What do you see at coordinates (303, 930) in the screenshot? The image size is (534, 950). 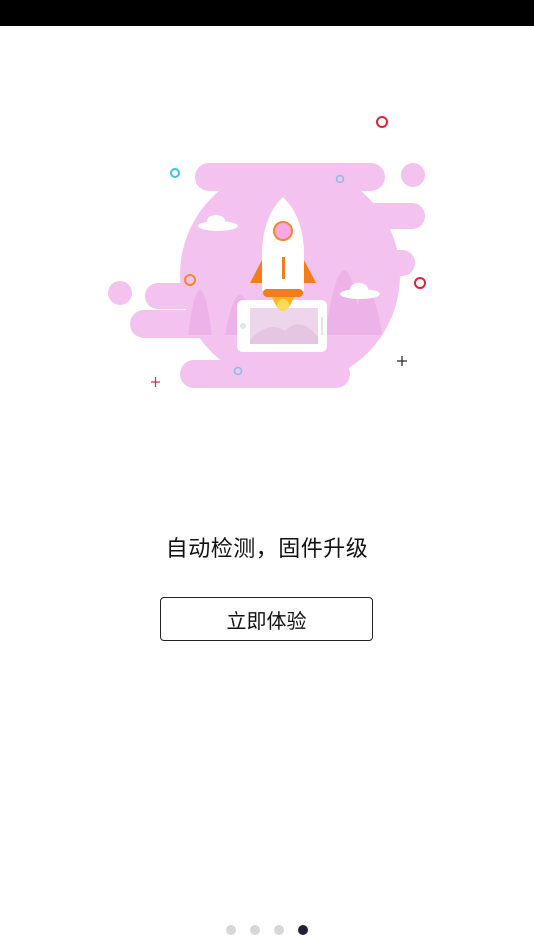 I see `page-dot-4-active` at bounding box center [303, 930].